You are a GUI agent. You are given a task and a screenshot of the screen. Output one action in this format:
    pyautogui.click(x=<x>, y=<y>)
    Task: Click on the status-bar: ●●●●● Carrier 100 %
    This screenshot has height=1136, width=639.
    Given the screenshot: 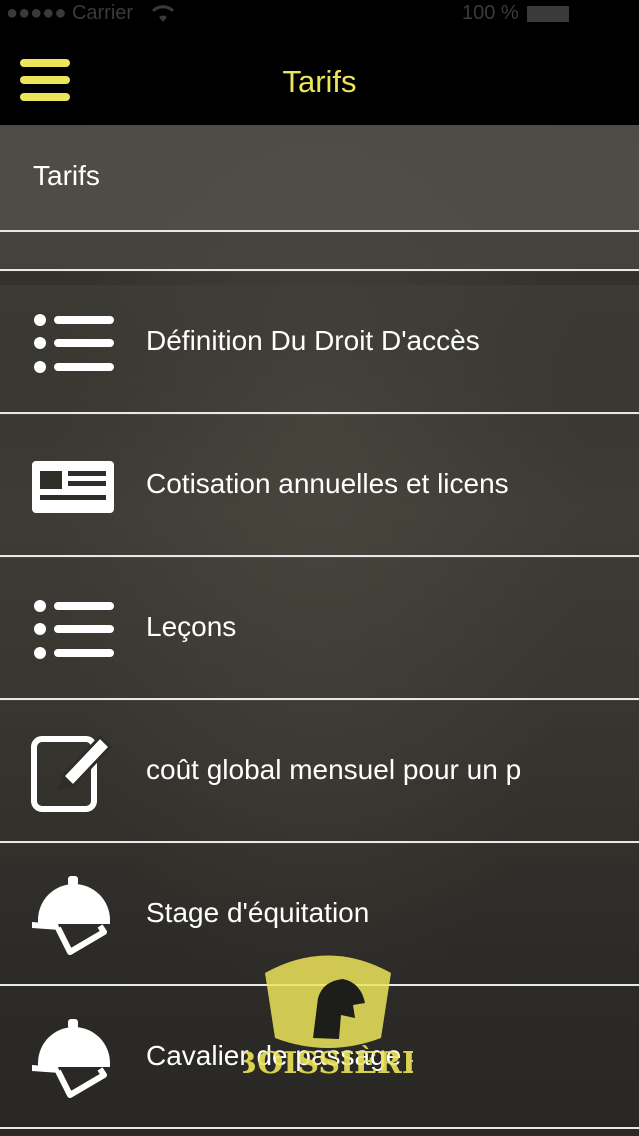 What is the action you would take?
    pyautogui.click(x=319, y=14)
    